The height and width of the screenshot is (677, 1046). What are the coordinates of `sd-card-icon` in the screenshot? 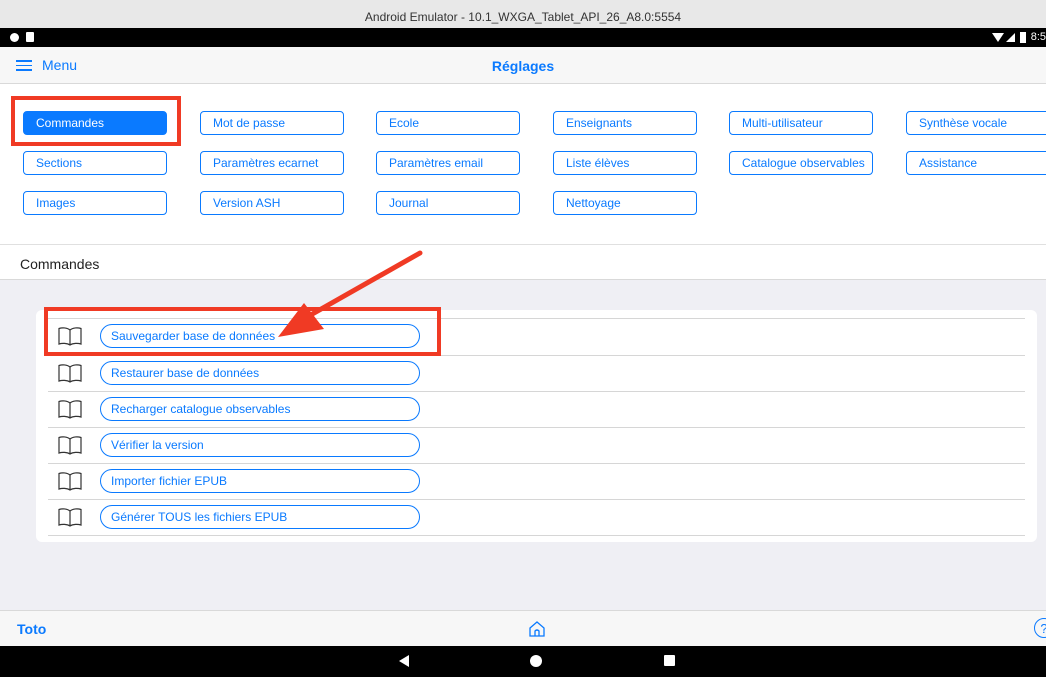 It's located at (30, 37).